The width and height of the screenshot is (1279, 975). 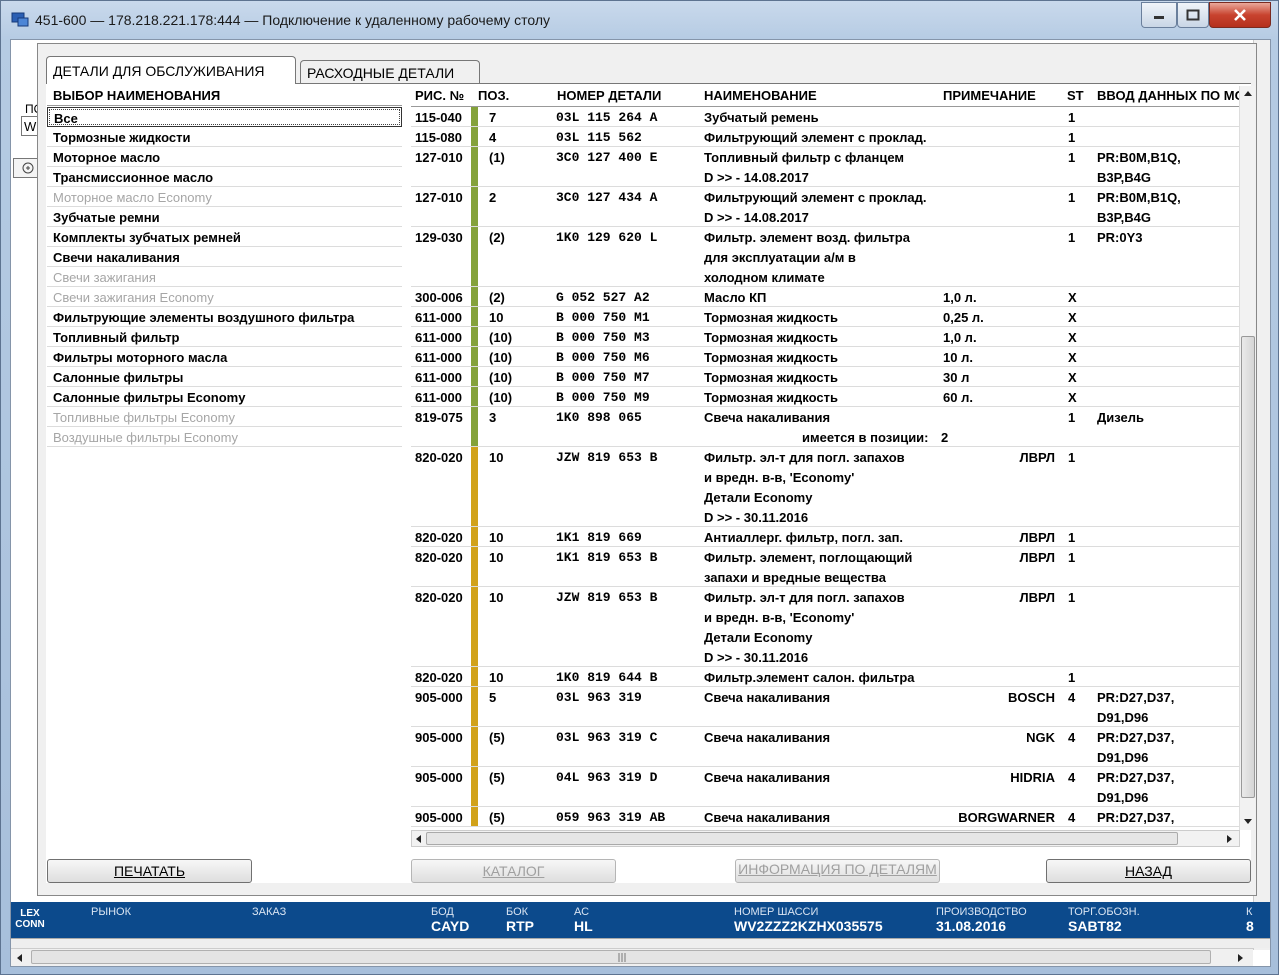 What do you see at coordinates (989, 95) in the screenshot?
I see `col-note: ПРИМЕЧАНИЕ` at bounding box center [989, 95].